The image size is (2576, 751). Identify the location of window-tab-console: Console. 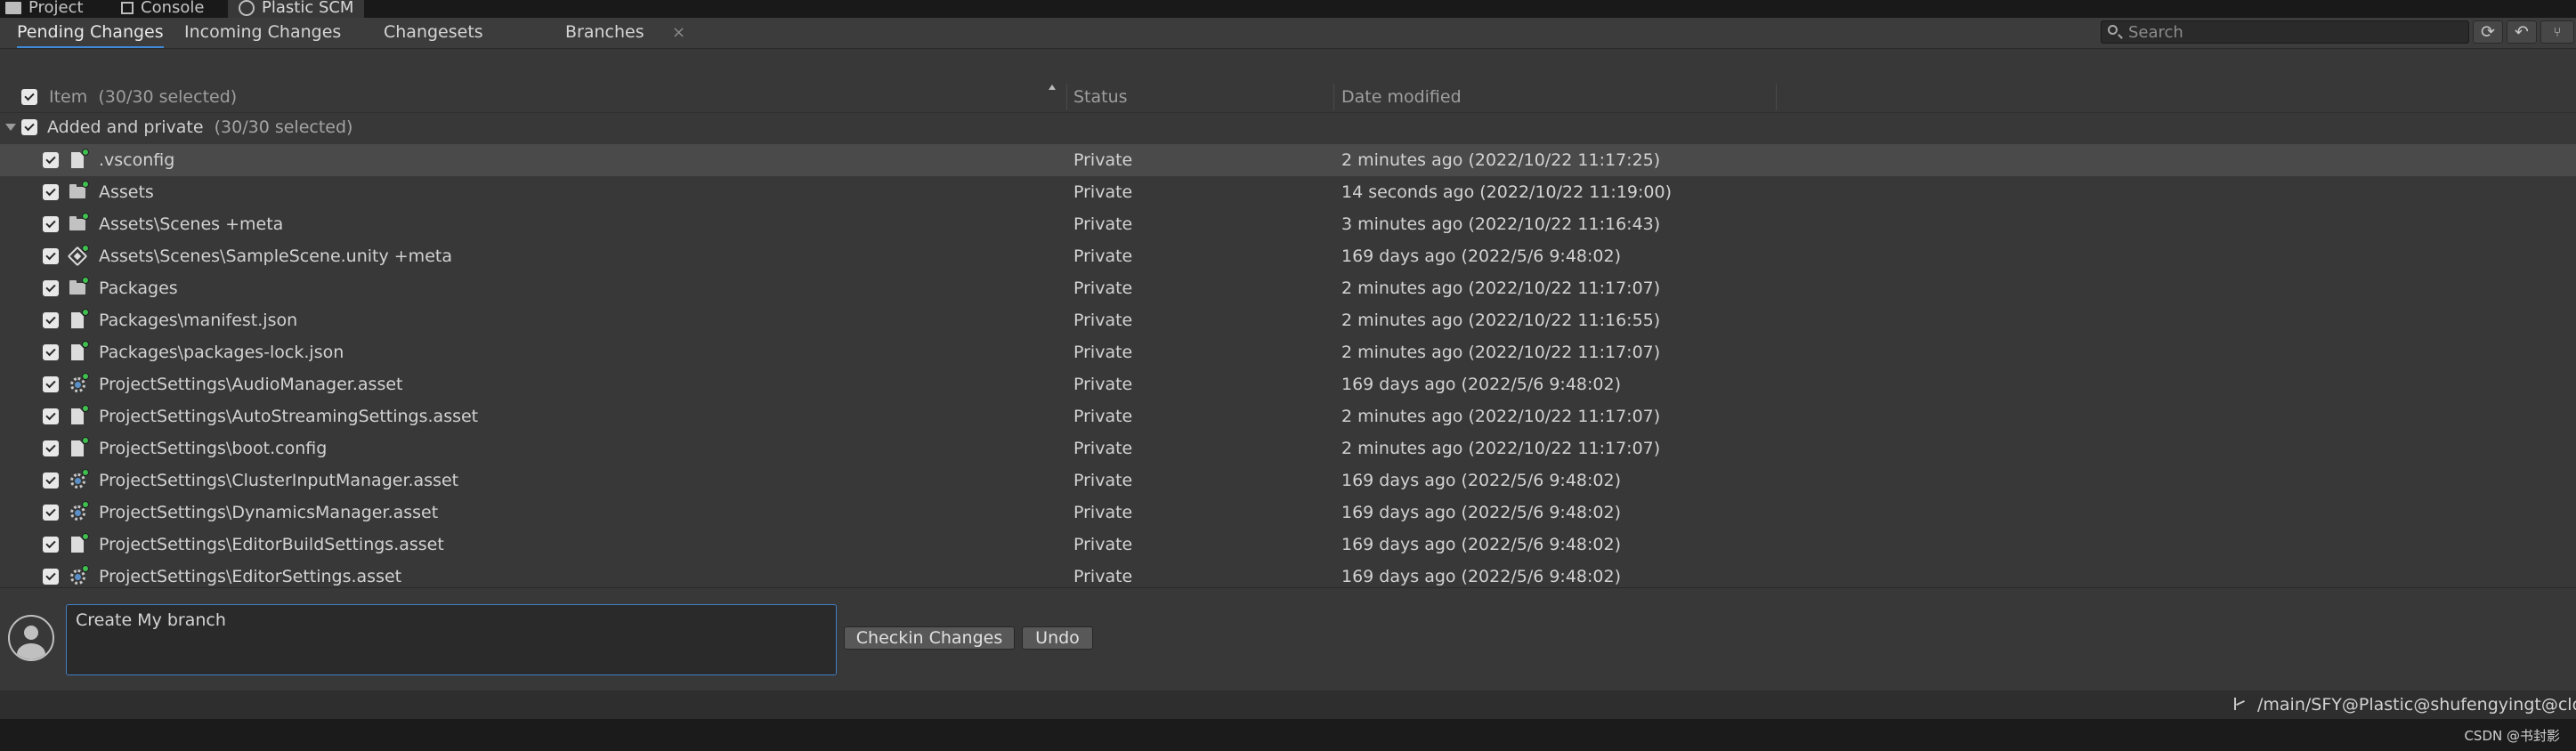
(163, 9).